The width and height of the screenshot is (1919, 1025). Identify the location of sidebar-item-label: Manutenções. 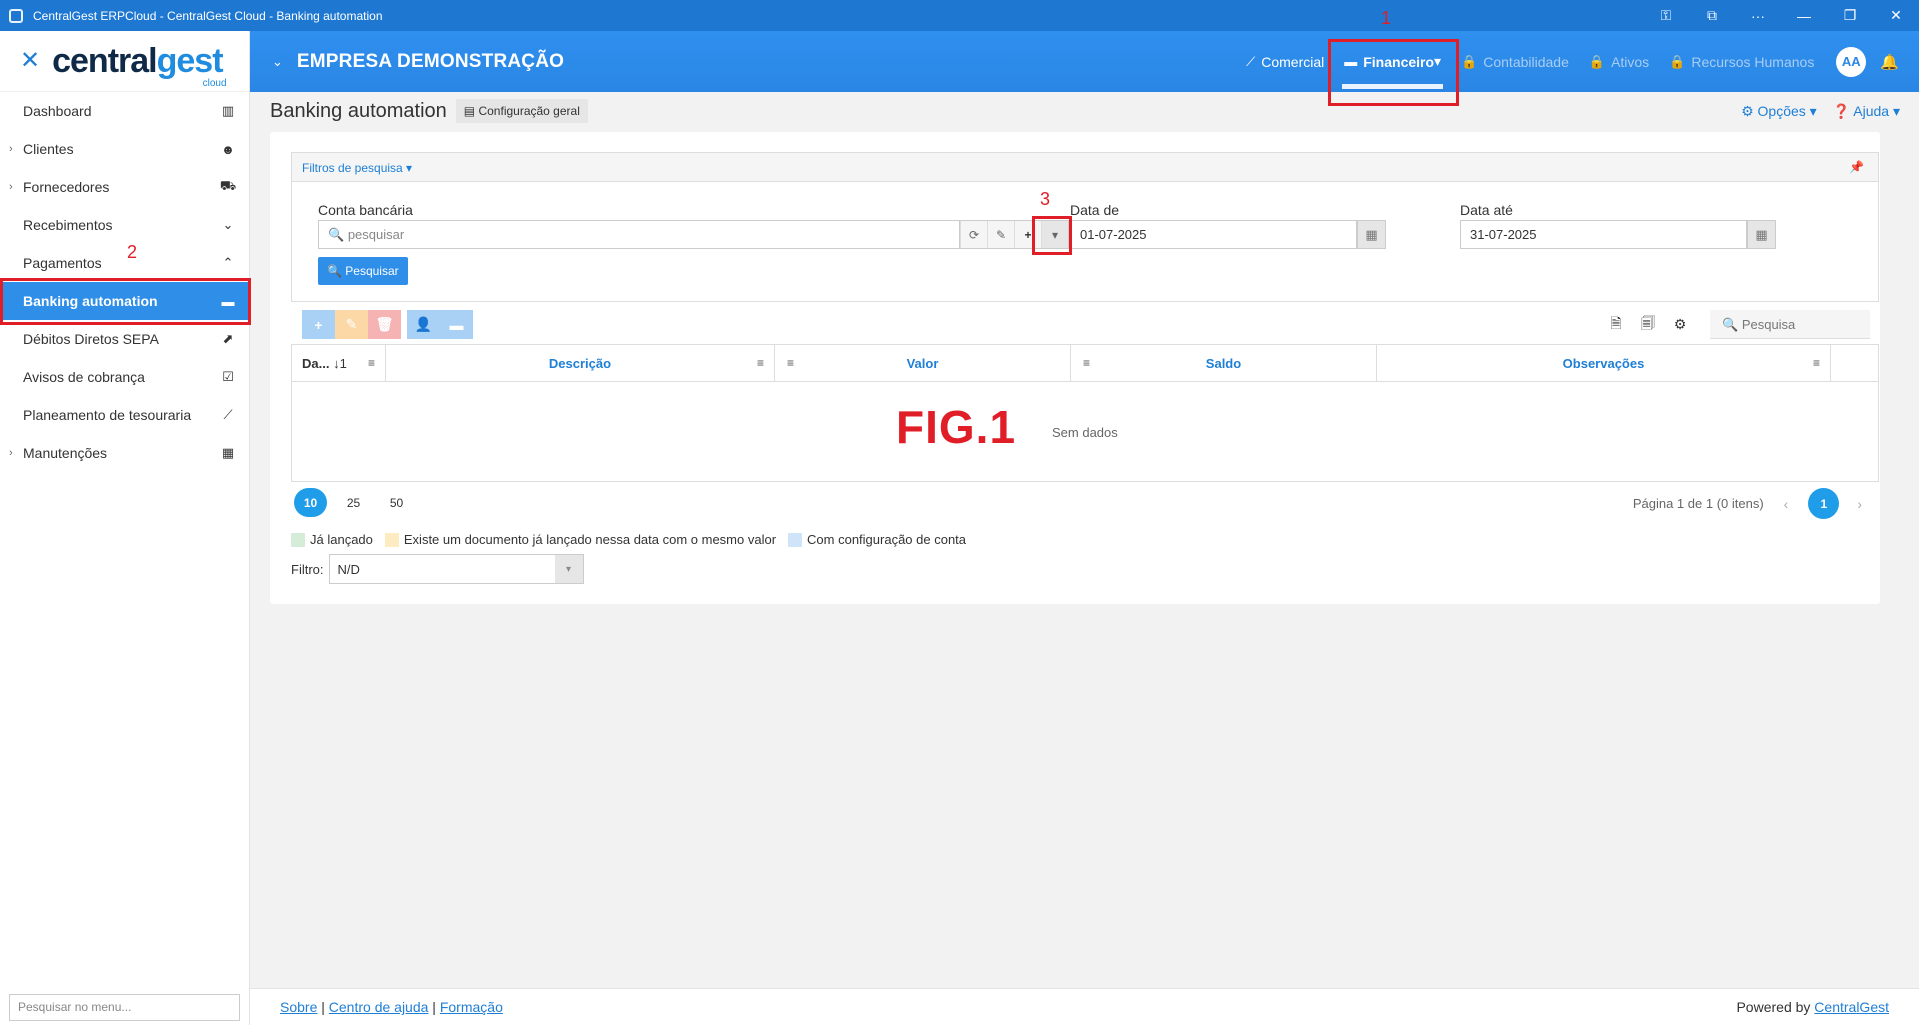
(65, 453).